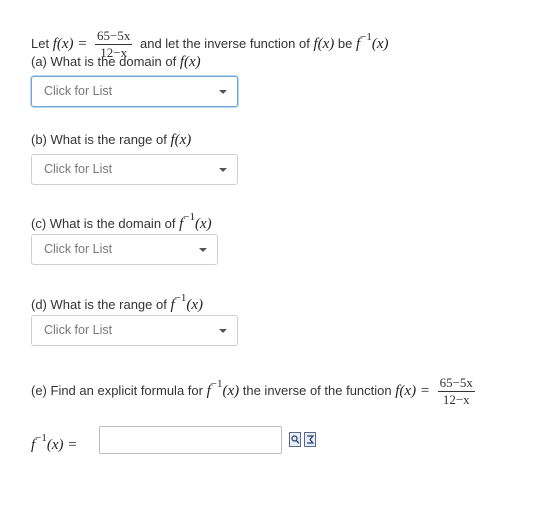 The height and width of the screenshot is (511, 548). What do you see at coordinates (366, 37) in the screenshot?
I see `intro-finv-sup: −1` at bounding box center [366, 37].